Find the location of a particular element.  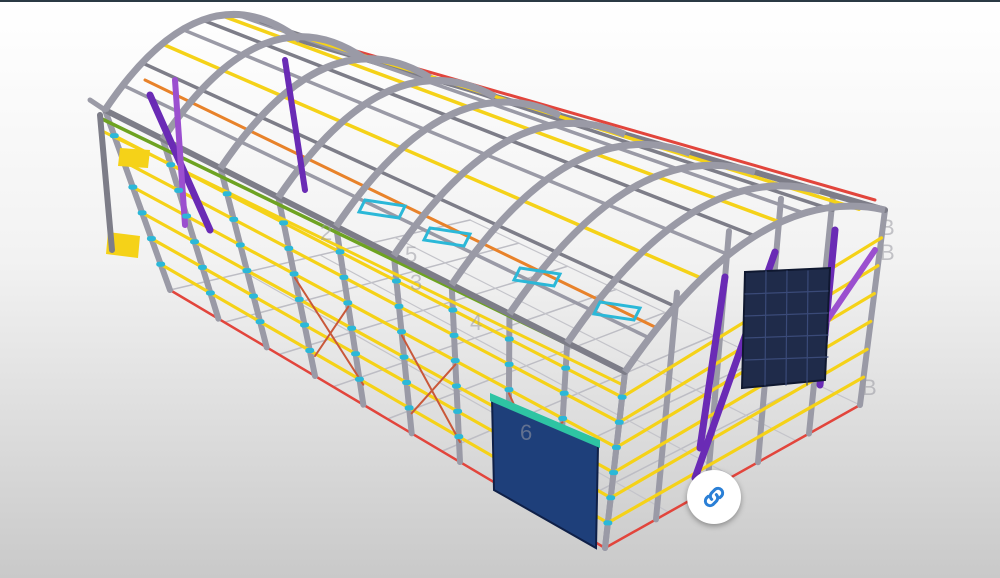

end-wall-fixture is located at coordinates (134, 158).